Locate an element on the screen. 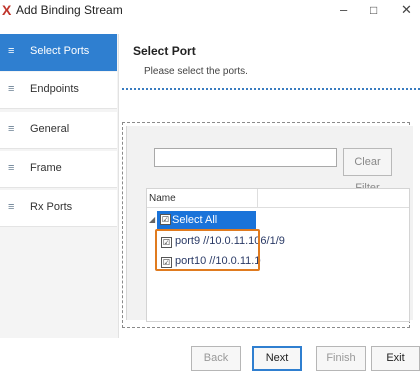  expand-arrow-icon: ◢ is located at coordinates (152, 219).